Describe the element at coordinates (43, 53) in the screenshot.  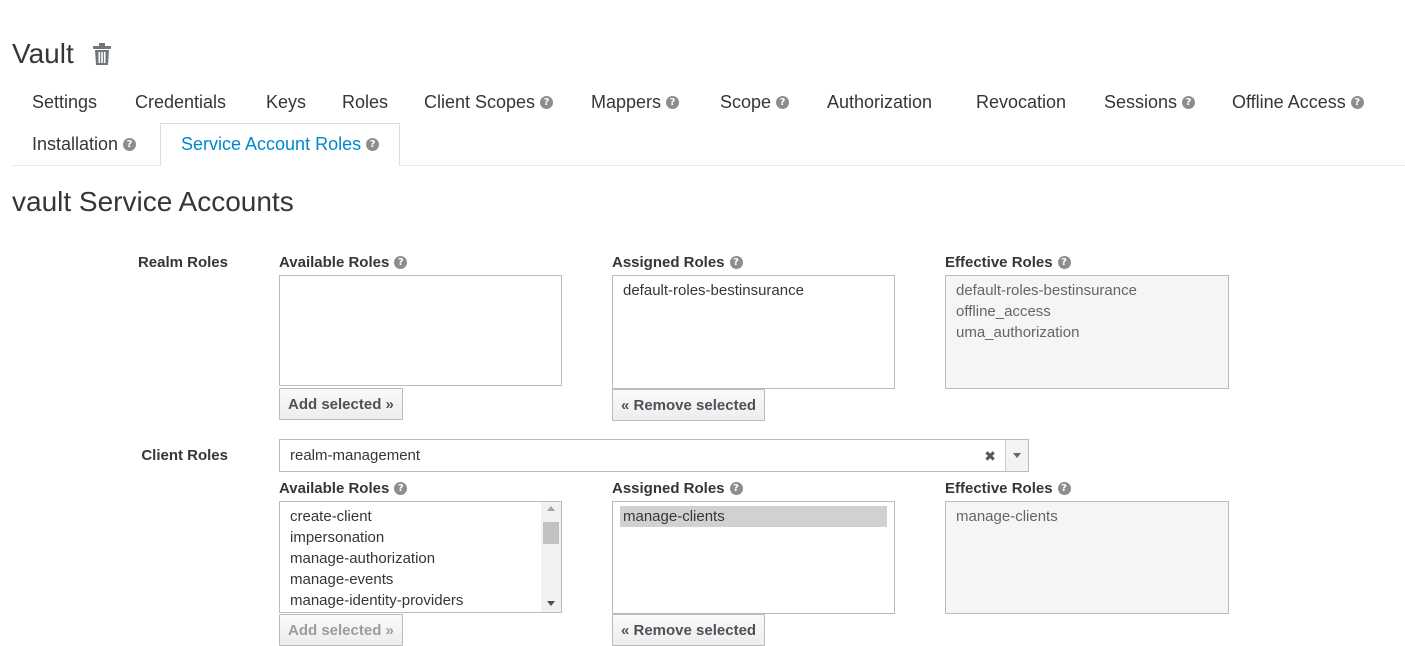
I see `page-title: Vault` at that location.